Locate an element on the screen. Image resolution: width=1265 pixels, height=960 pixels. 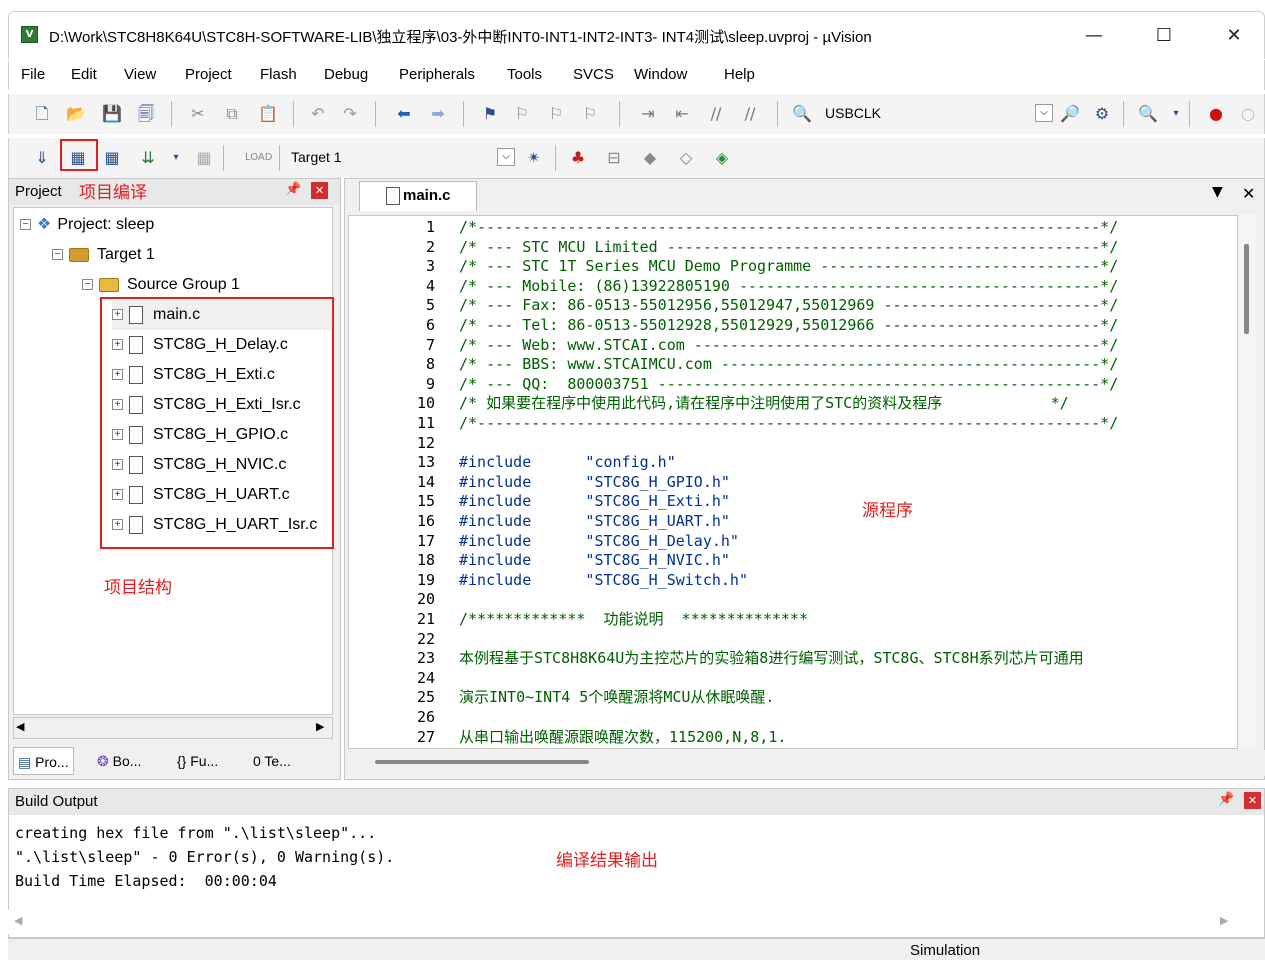
target-select-value: Target 1 is located at coordinates (316, 157).